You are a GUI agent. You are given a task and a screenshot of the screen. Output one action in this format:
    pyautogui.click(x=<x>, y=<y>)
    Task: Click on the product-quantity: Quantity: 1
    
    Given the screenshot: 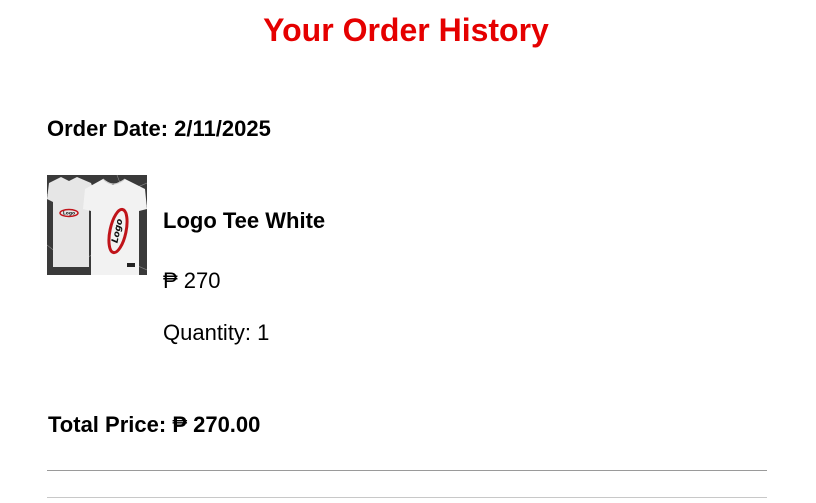 What is the action you would take?
    pyautogui.click(x=216, y=333)
    